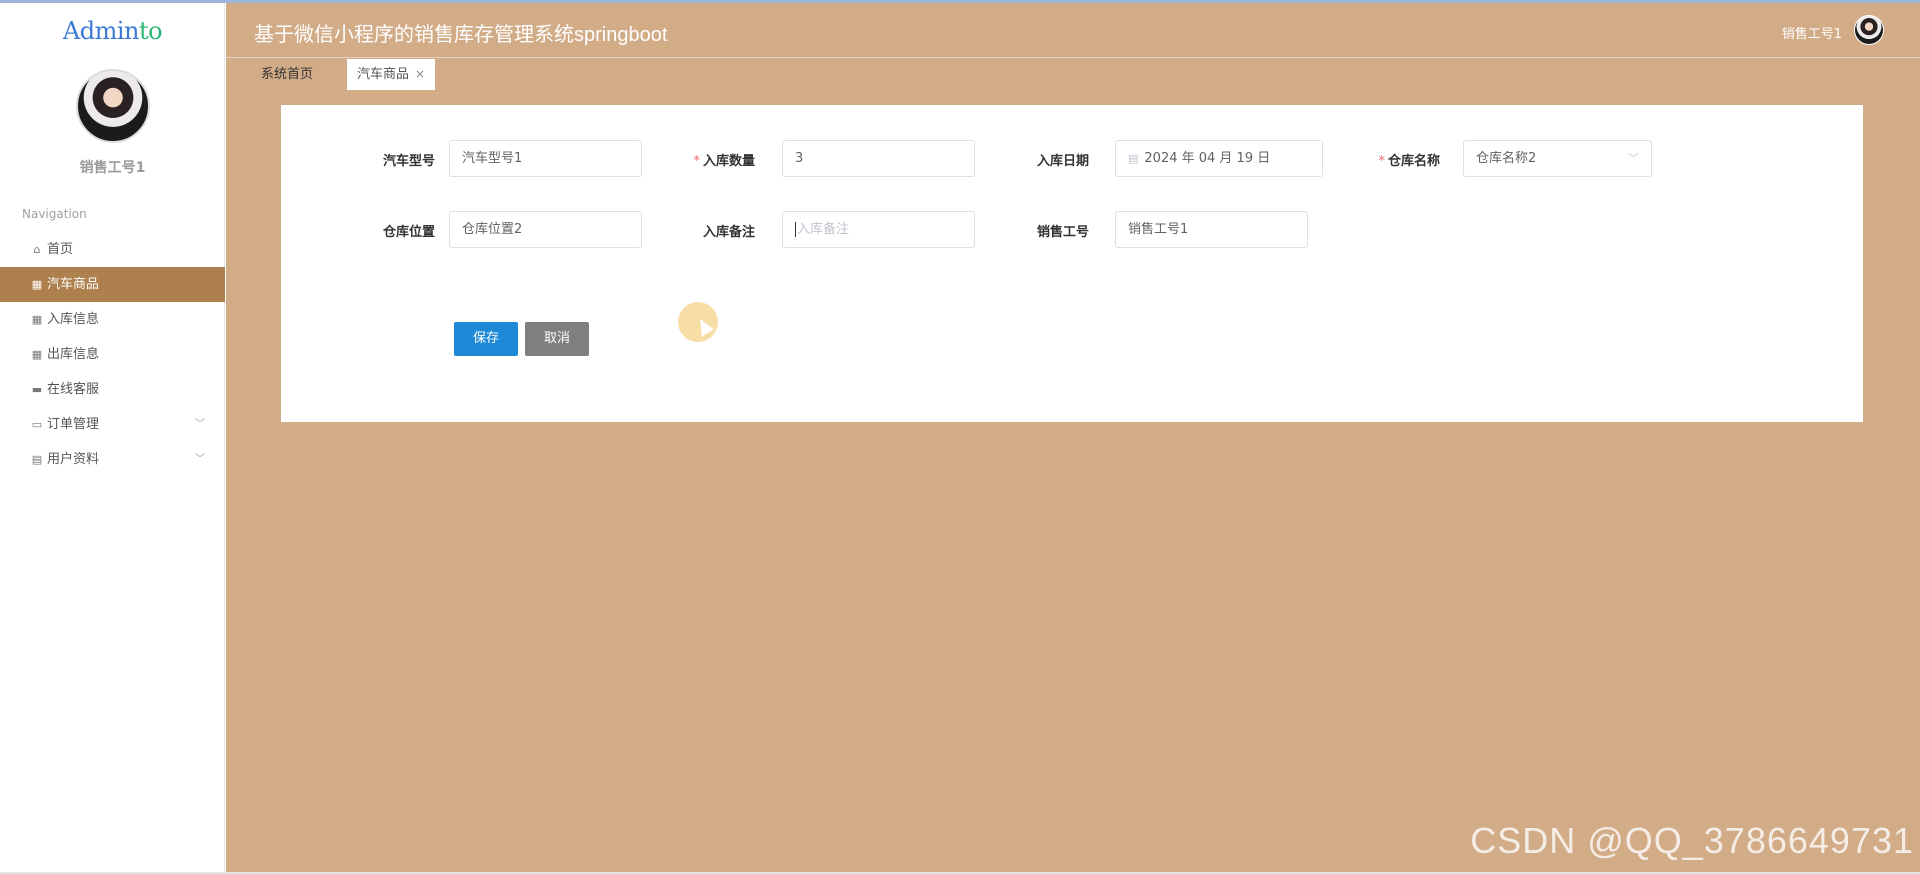 This screenshot has height=874, width=1920. Describe the element at coordinates (461, 35) in the screenshot. I see `app-title: 基于微信小程序的销售库存管理系统springboot` at that location.